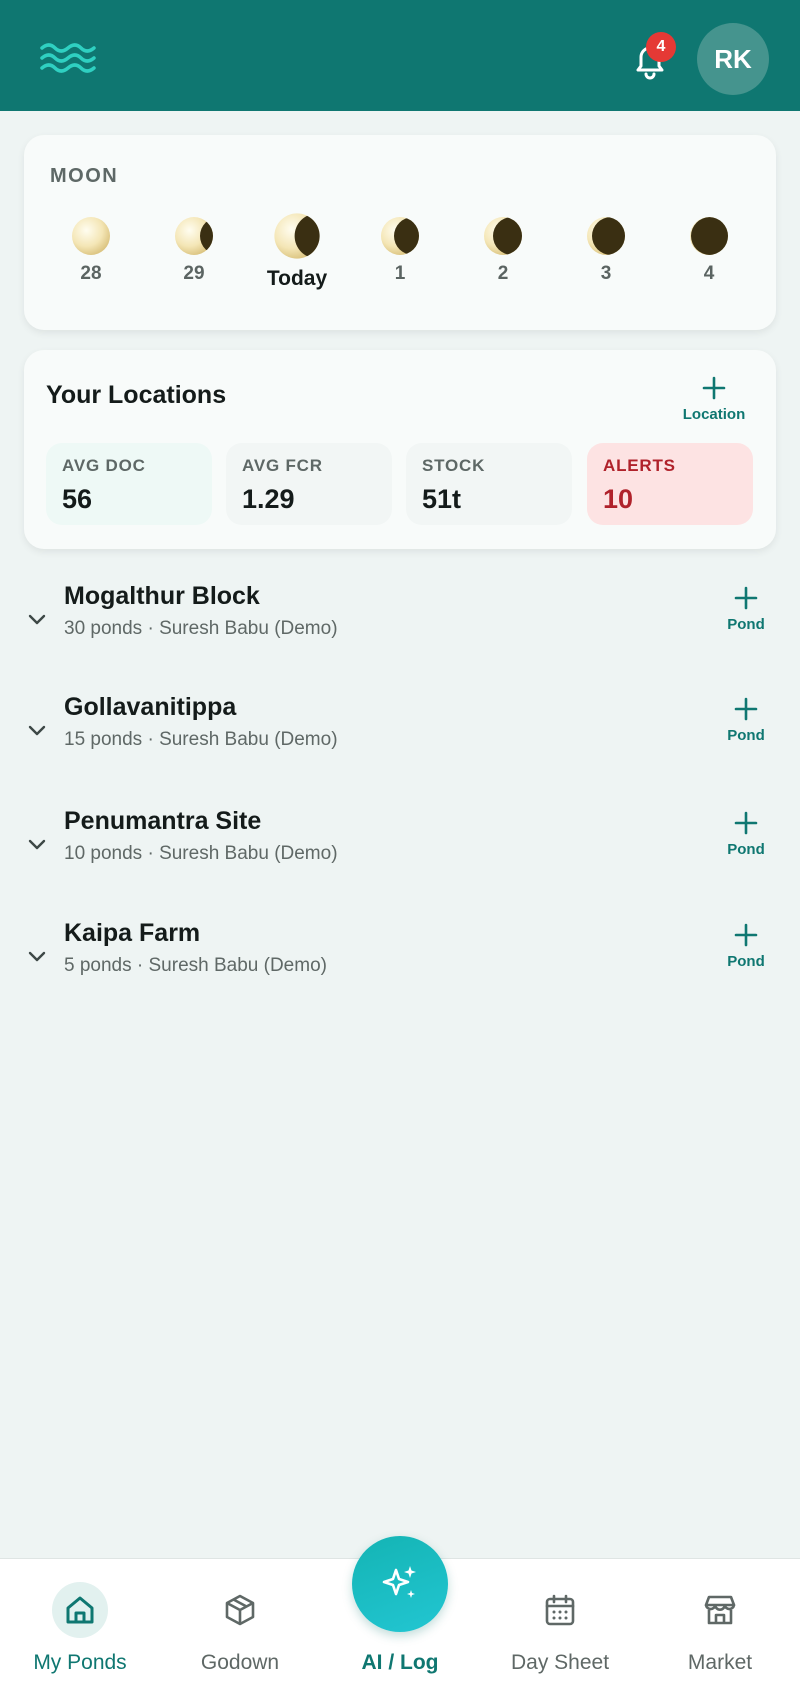 Image resolution: width=800 pixels, height=1707 pixels. Describe the element at coordinates (162, 596) in the screenshot. I see `location-name: Mogalthur Block` at that location.